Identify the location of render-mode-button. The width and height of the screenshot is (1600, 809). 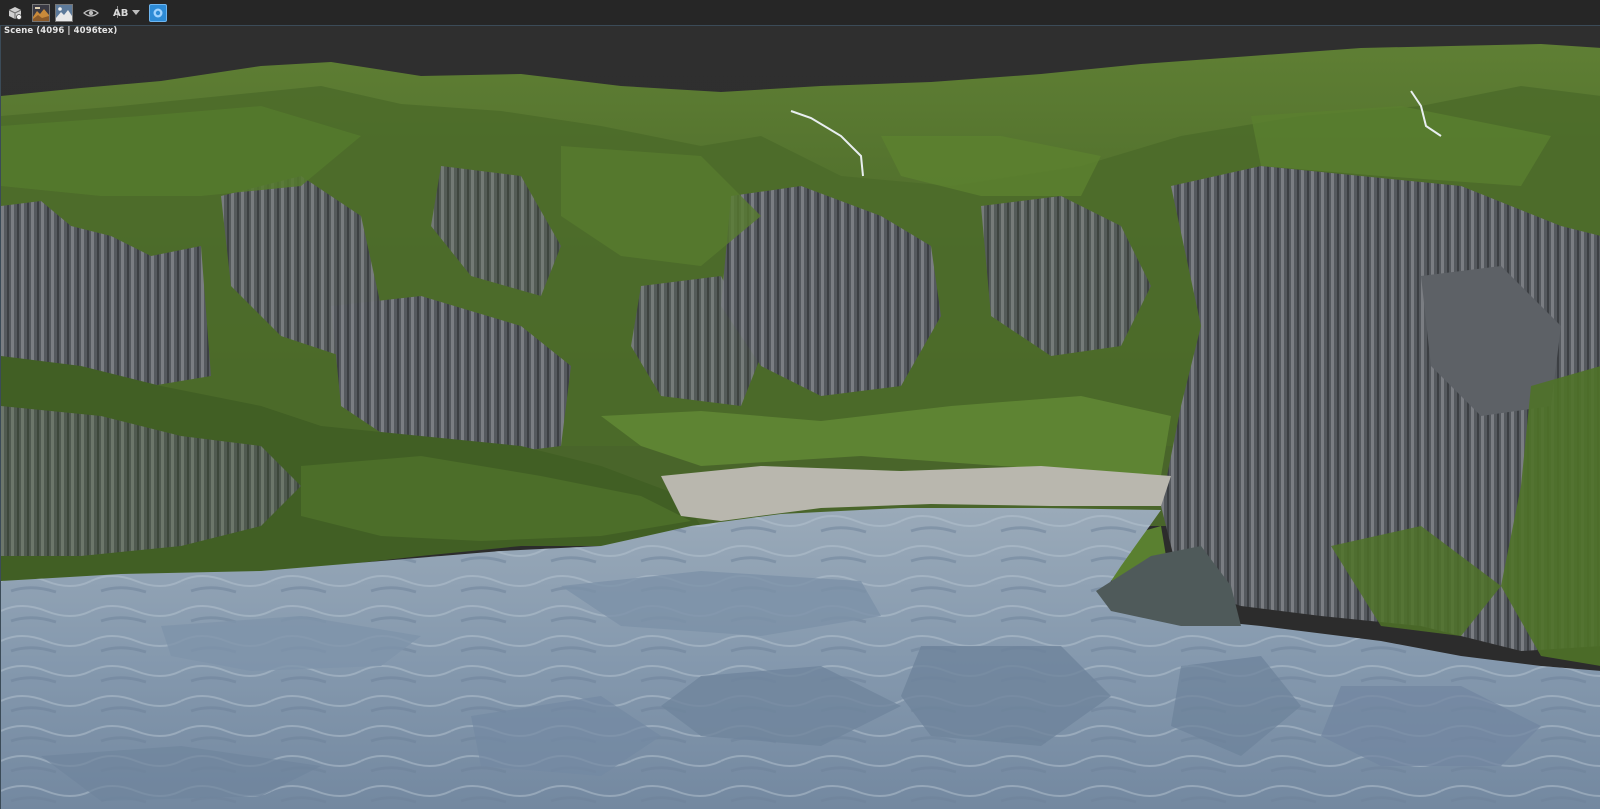
(158, 13).